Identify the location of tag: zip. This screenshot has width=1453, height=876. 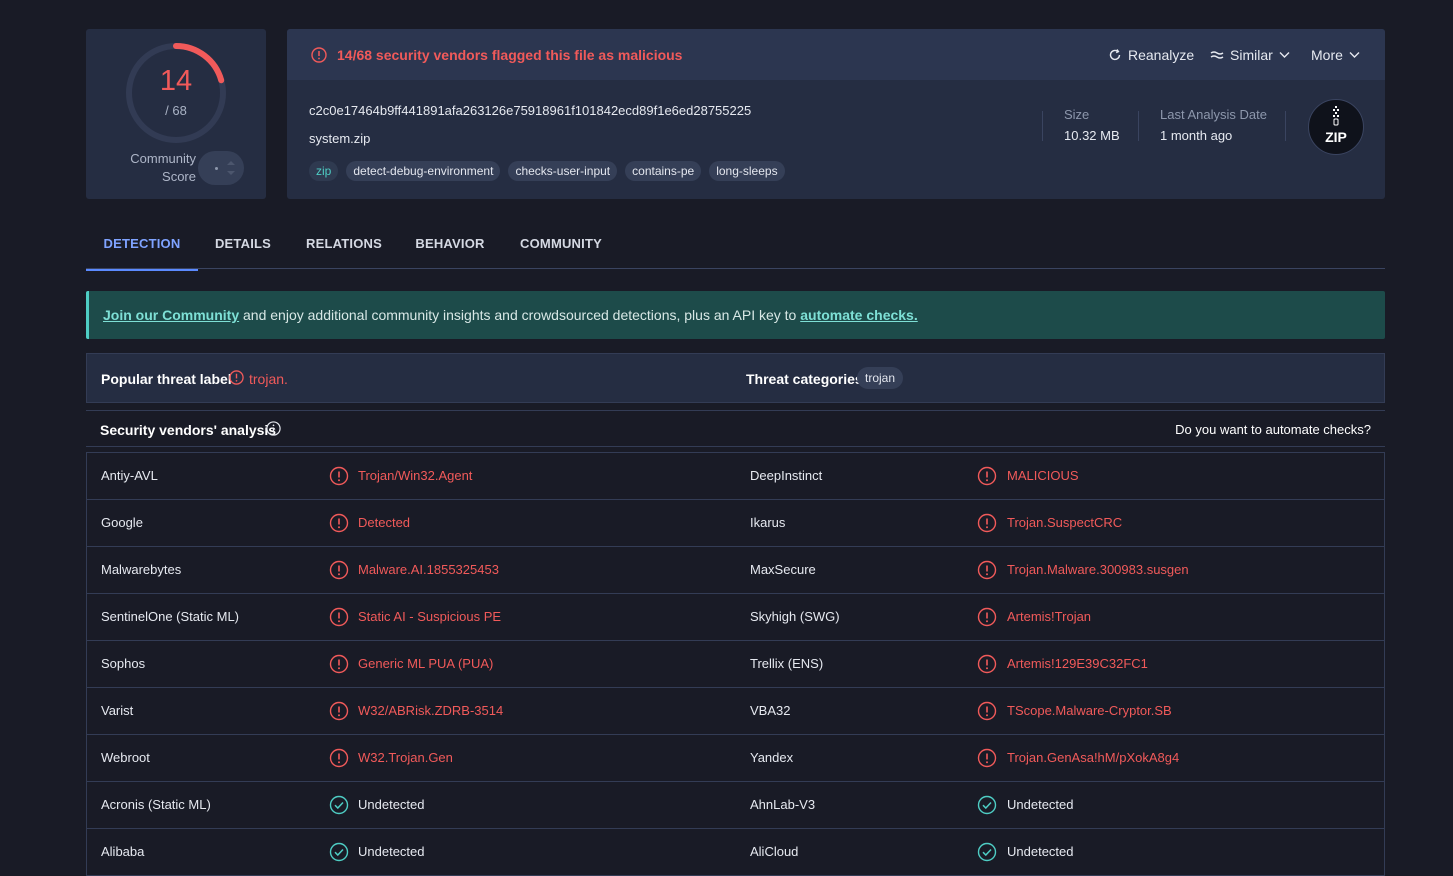
(324, 171).